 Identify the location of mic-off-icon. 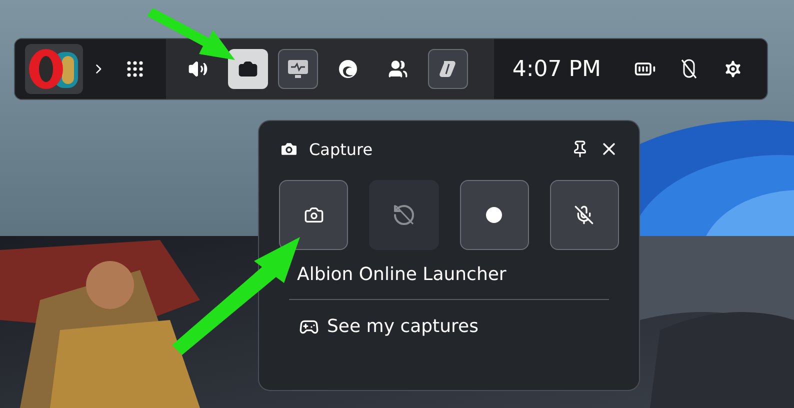
(584, 215).